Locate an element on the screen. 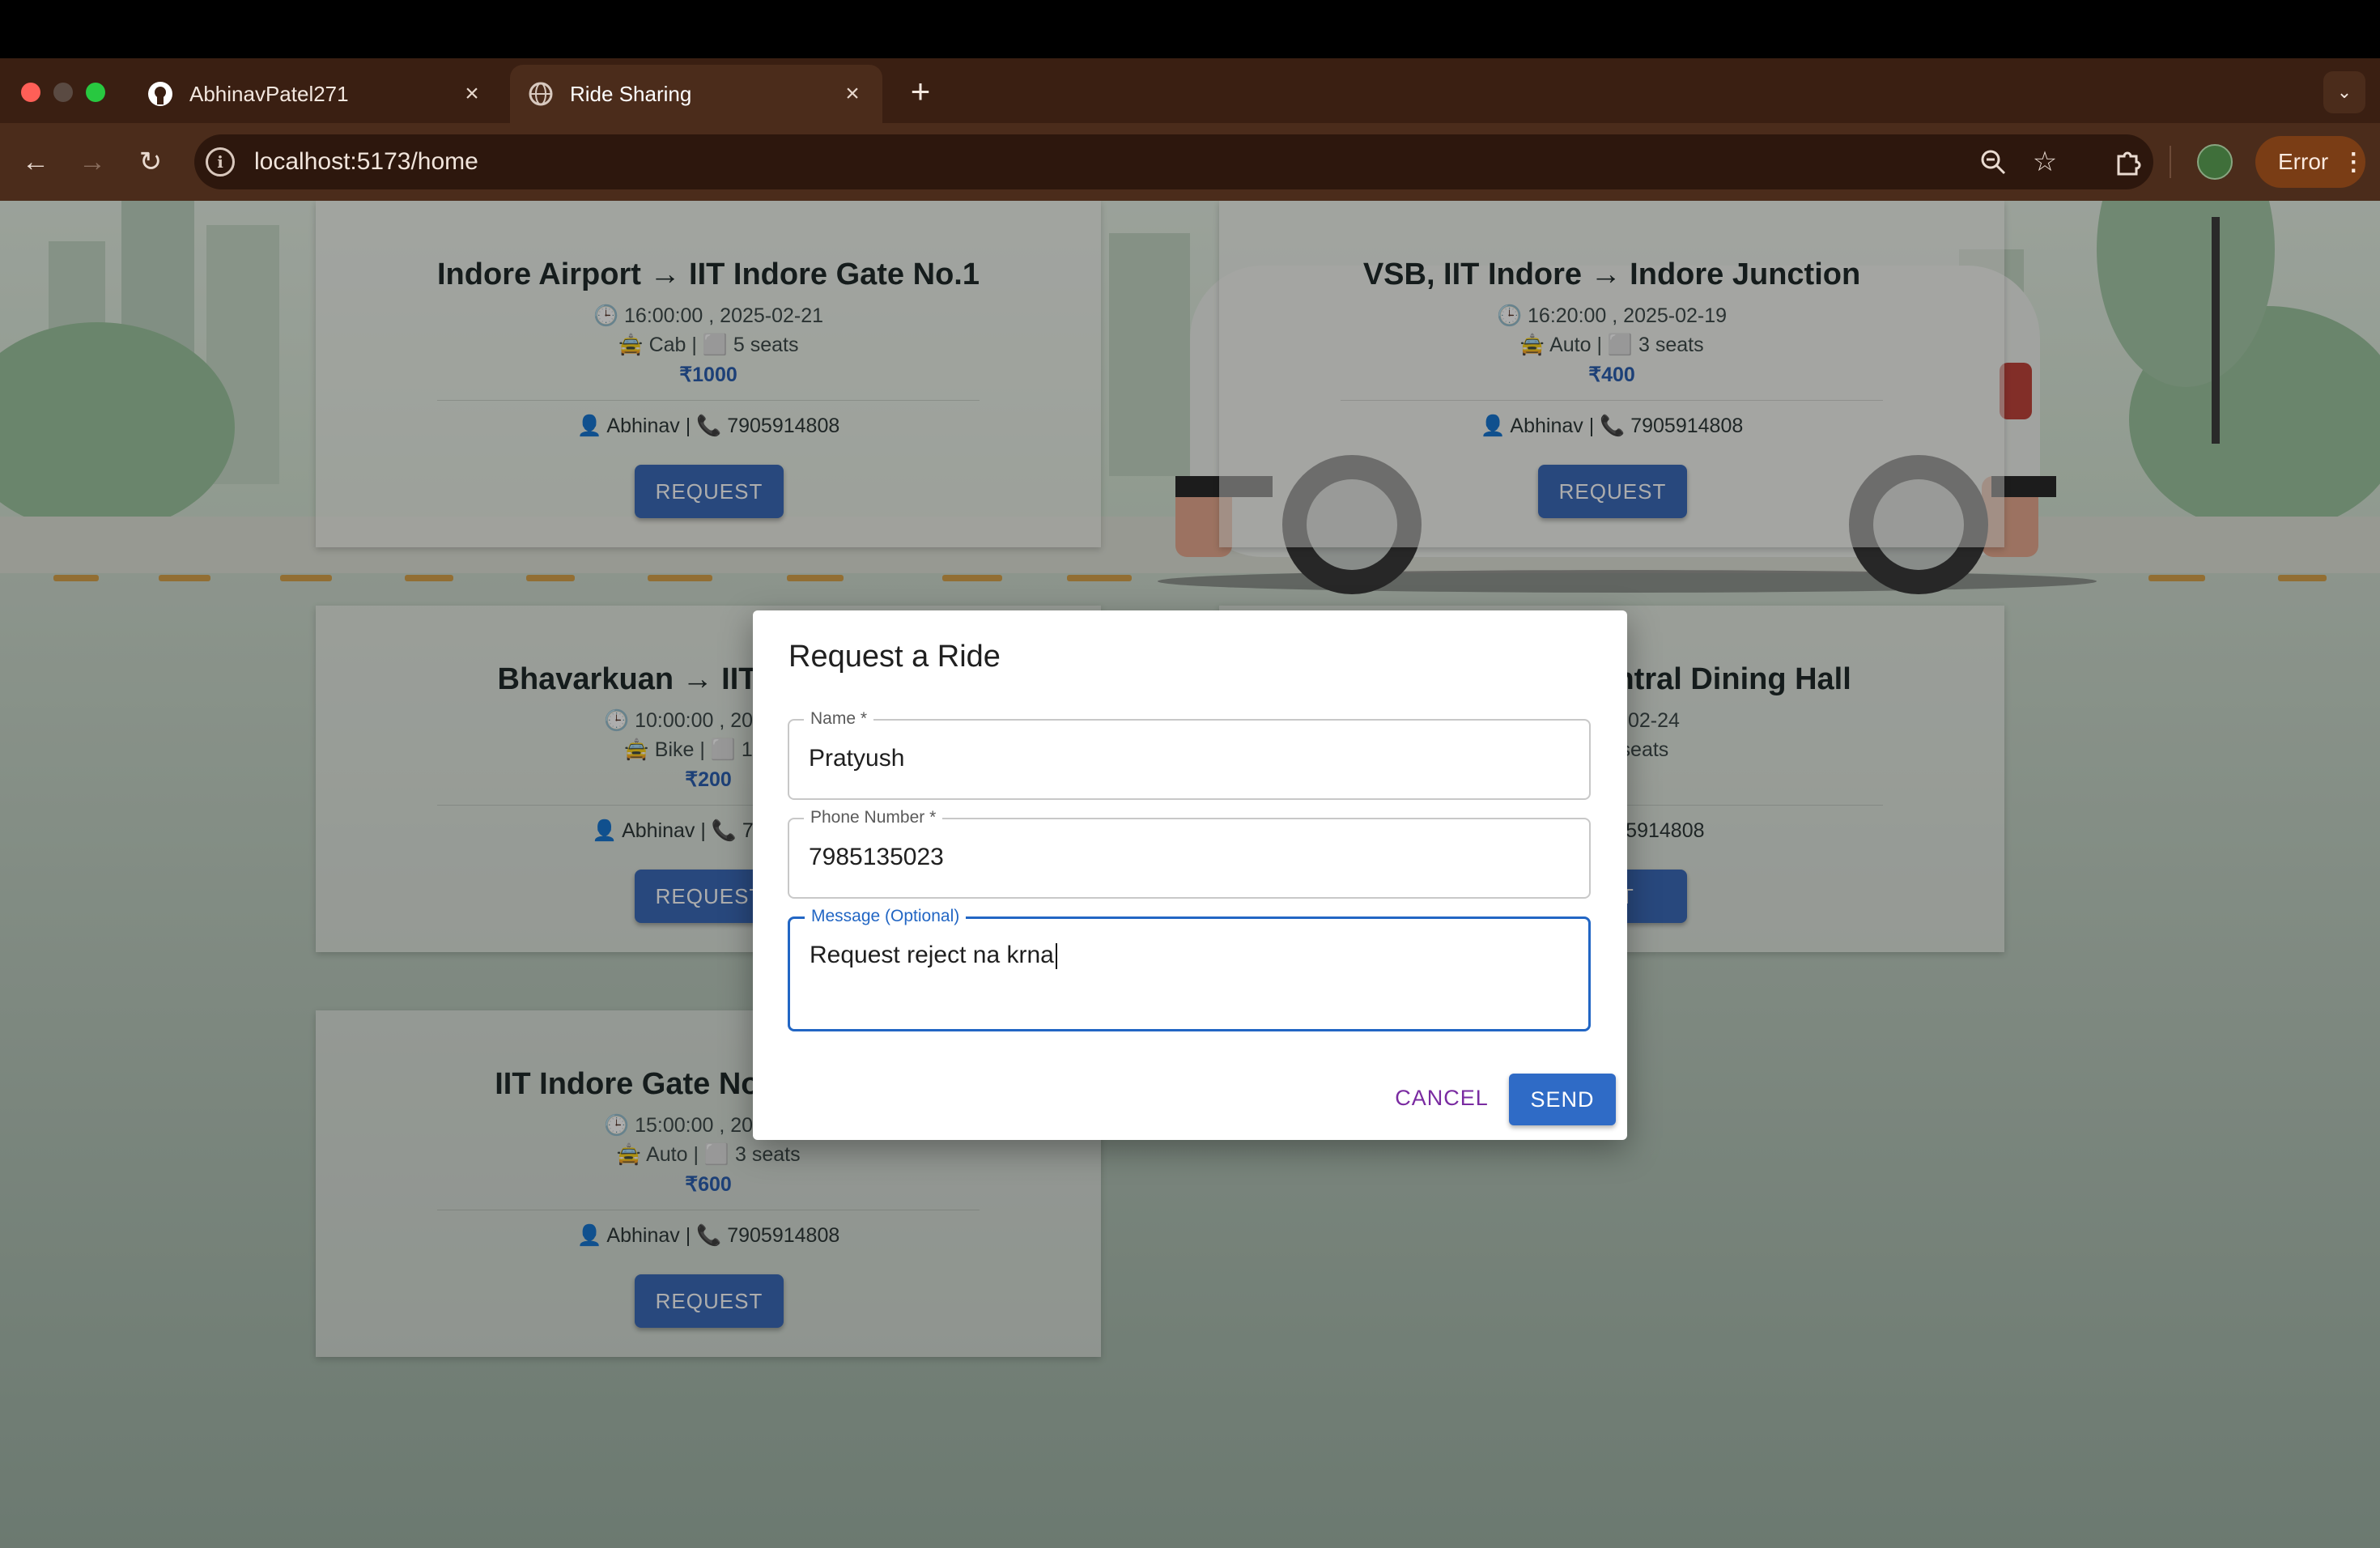 The height and width of the screenshot is (1548, 2380). text-caret is located at coordinates (1056, 957).